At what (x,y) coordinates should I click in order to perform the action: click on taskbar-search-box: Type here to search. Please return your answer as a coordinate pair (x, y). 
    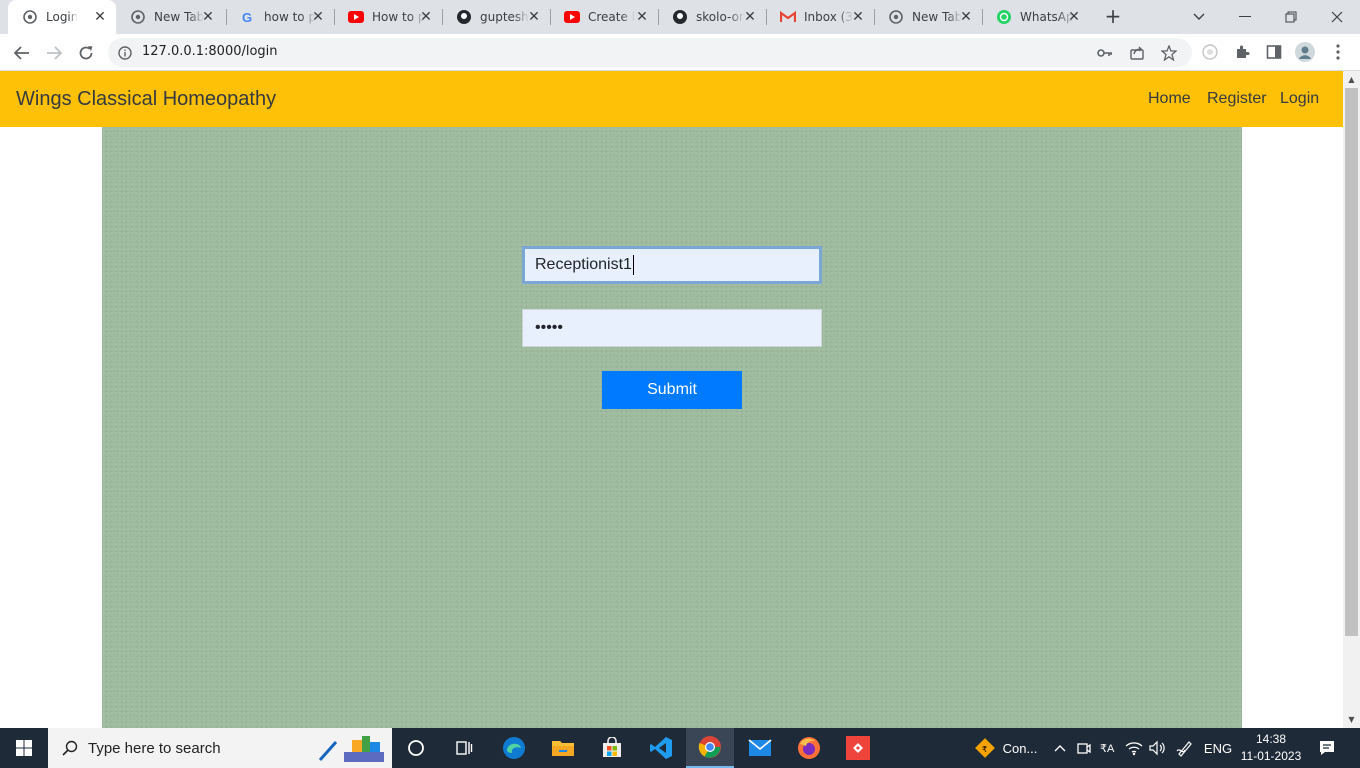
    Looking at the image, I should click on (220, 748).